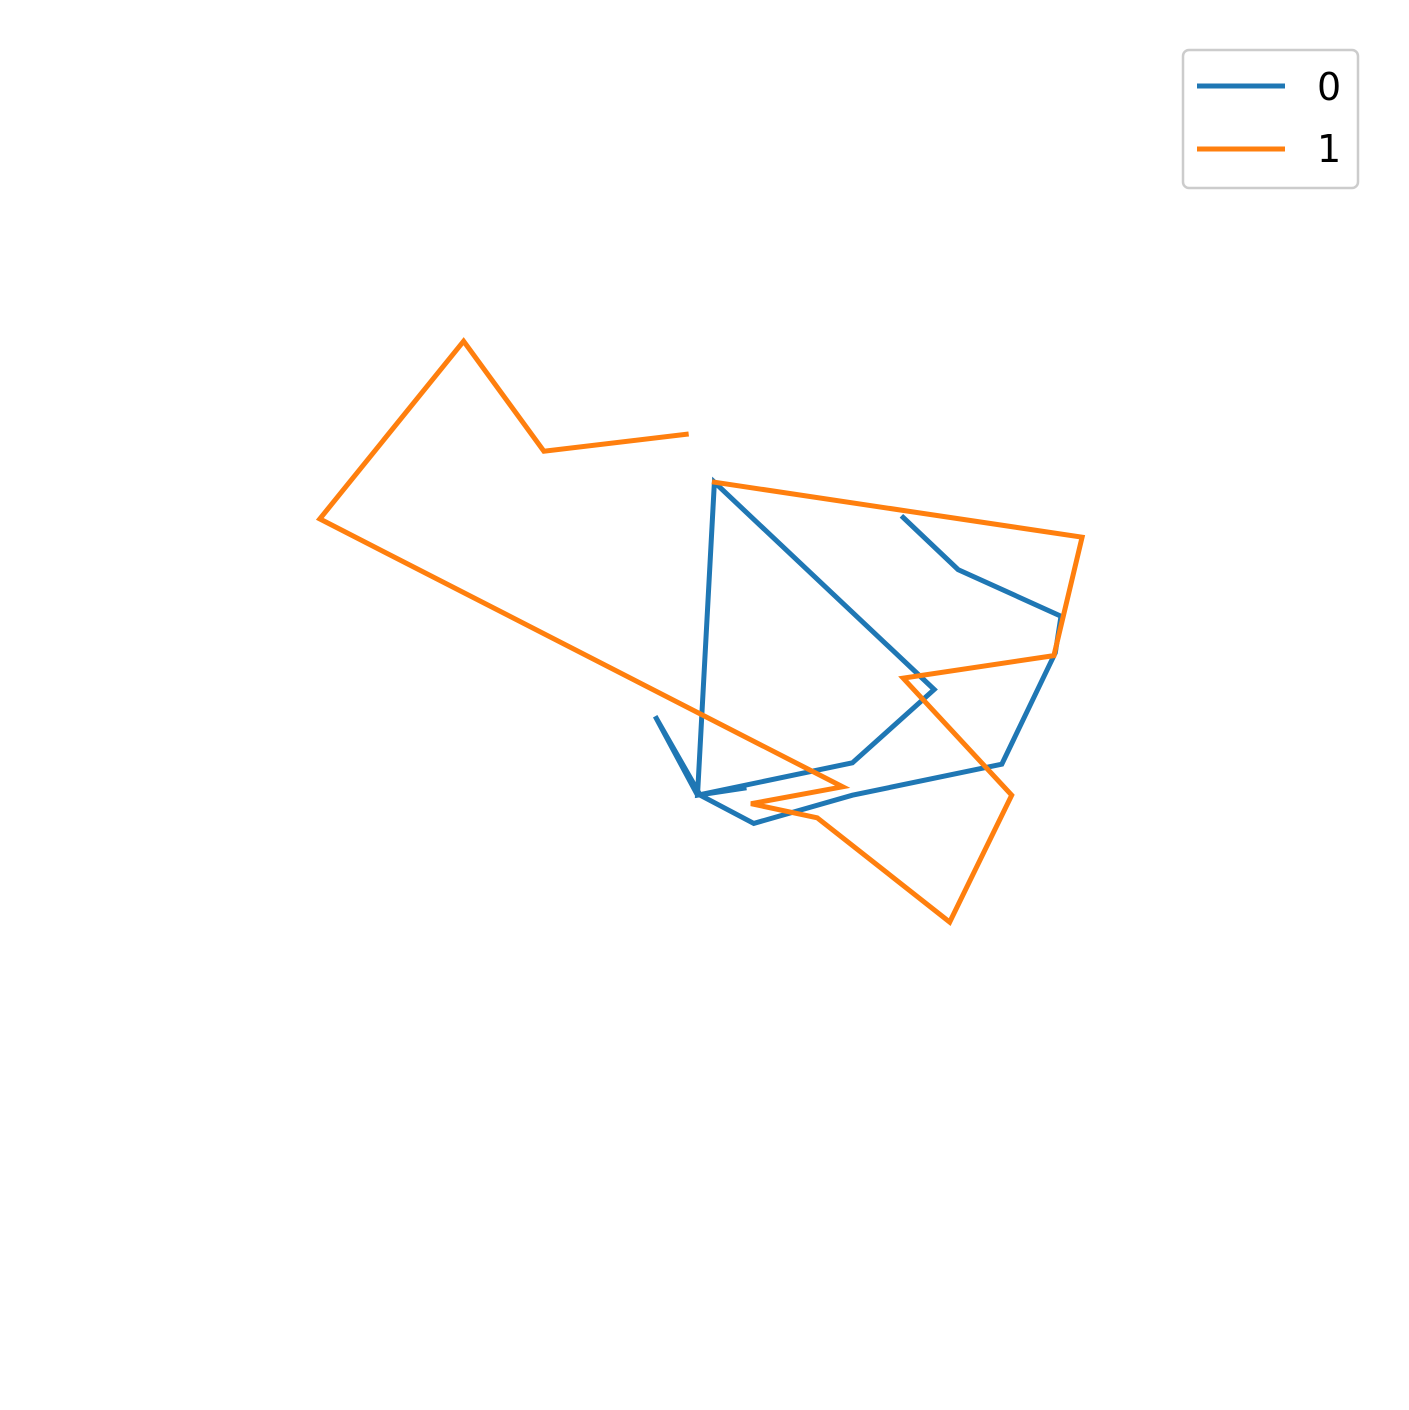  What do you see at coordinates (1329, 149) in the screenshot?
I see `legend-label-series-1: 1` at bounding box center [1329, 149].